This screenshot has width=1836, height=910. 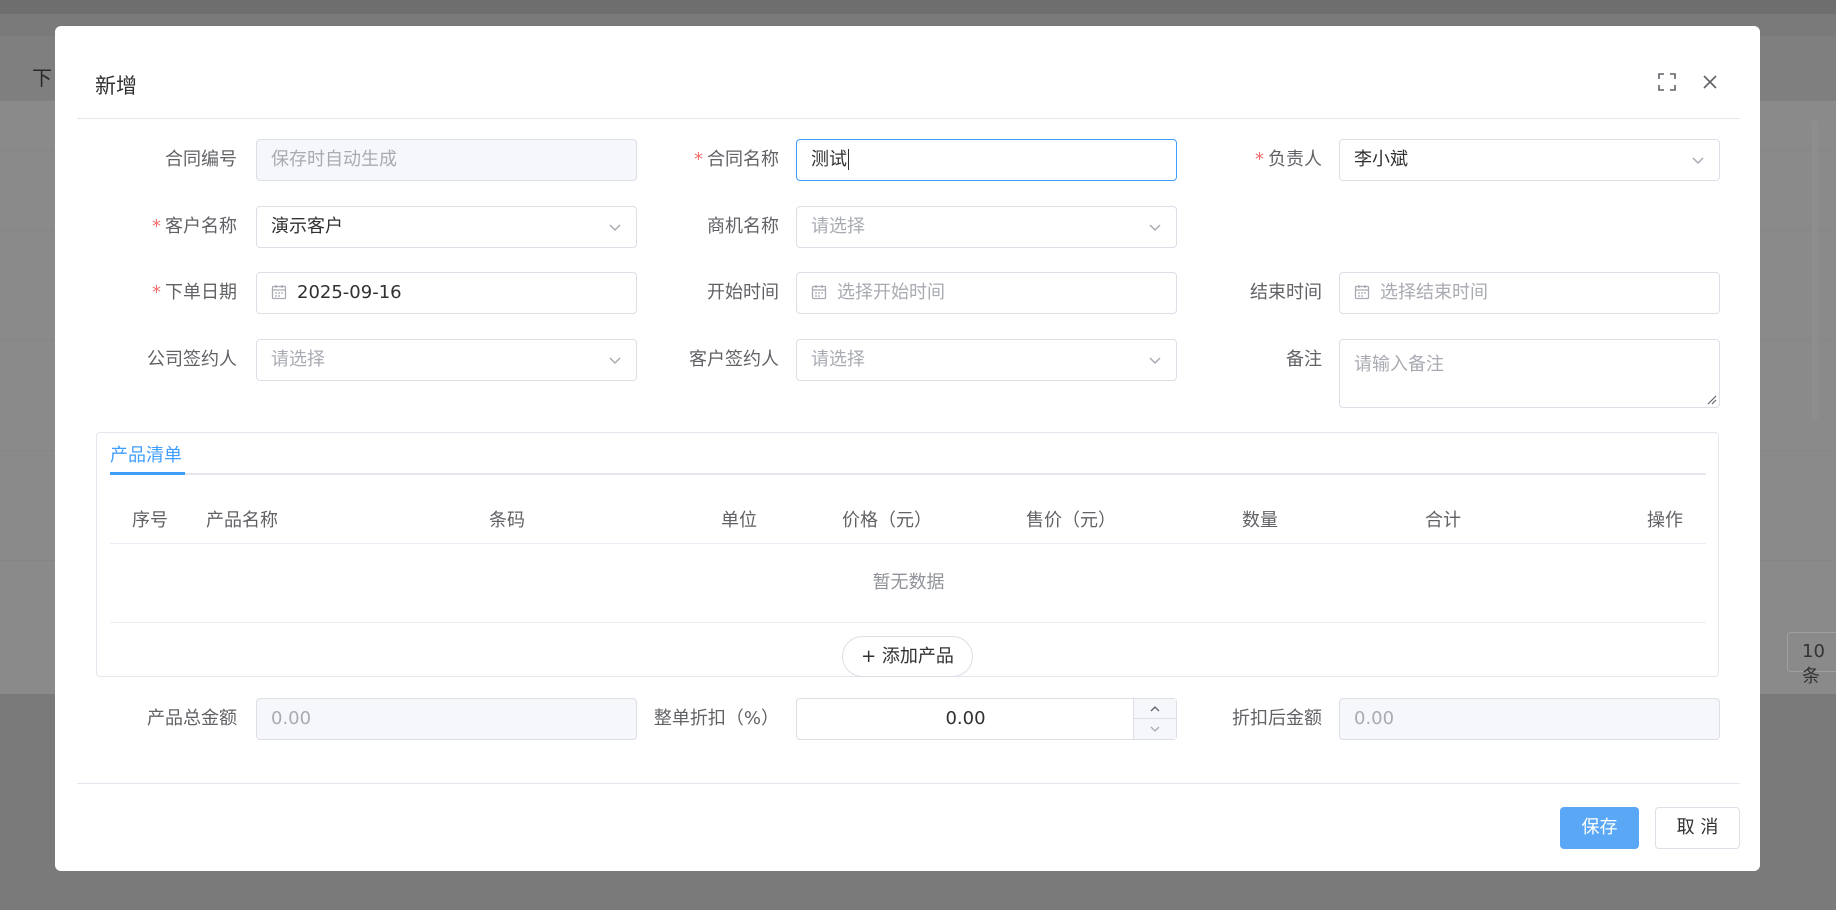 I want to click on discount-stepper: 0.00, so click(x=986, y=719).